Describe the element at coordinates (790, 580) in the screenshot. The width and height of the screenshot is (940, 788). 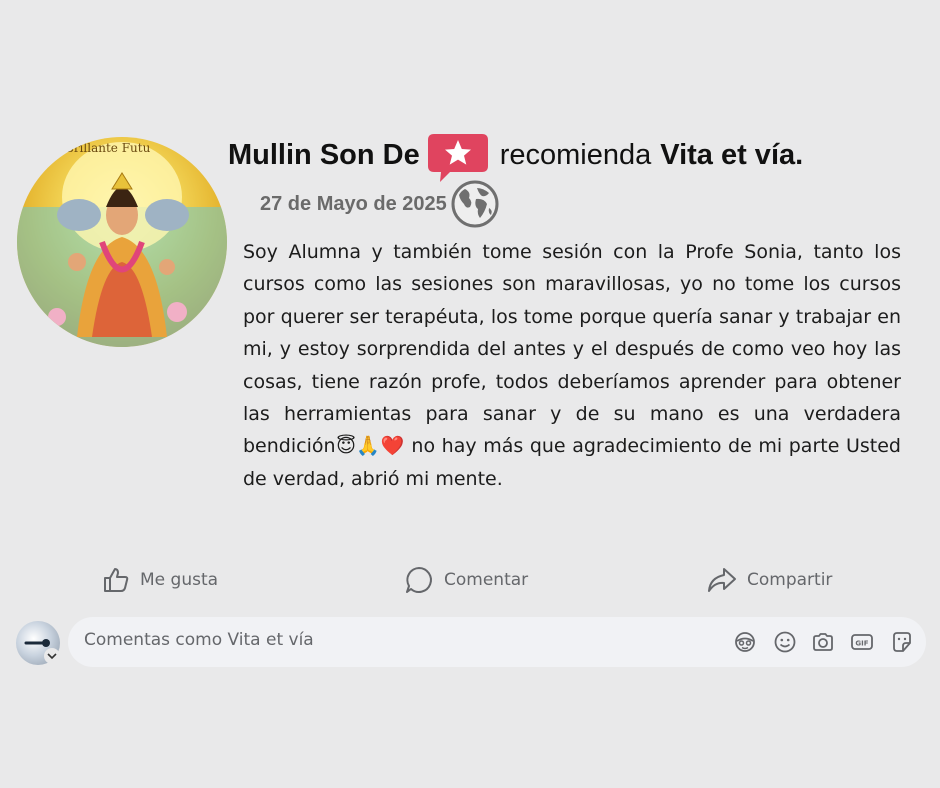
I see `share-label: Compartir` at that location.